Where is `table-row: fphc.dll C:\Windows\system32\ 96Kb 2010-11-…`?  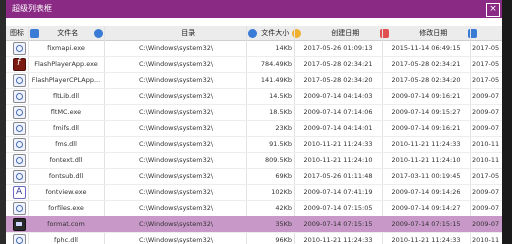
table-row: fphc.dll C:\Windows\system32\ 96Kb 2010-11-… is located at coordinates (254, 238).